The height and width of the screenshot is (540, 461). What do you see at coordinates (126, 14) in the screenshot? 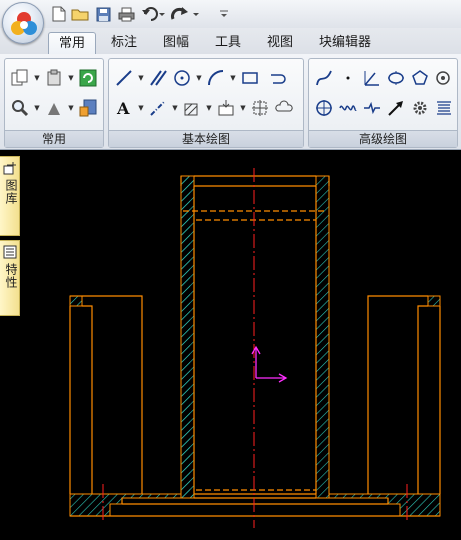
I see `print-icon` at bounding box center [126, 14].